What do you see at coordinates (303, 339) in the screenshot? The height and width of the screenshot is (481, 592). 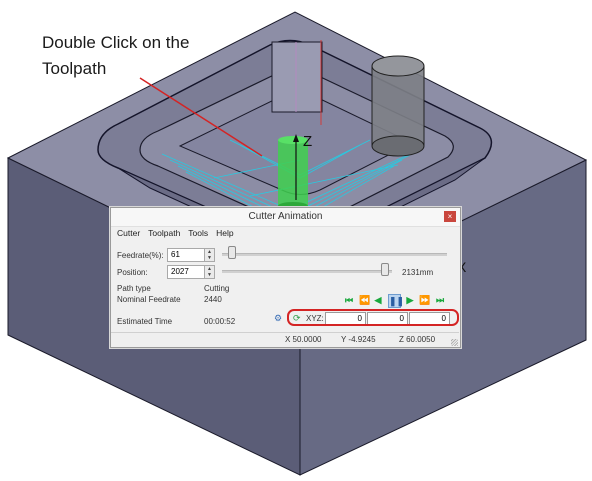 I see `status-x: X 50.0000` at bounding box center [303, 339].